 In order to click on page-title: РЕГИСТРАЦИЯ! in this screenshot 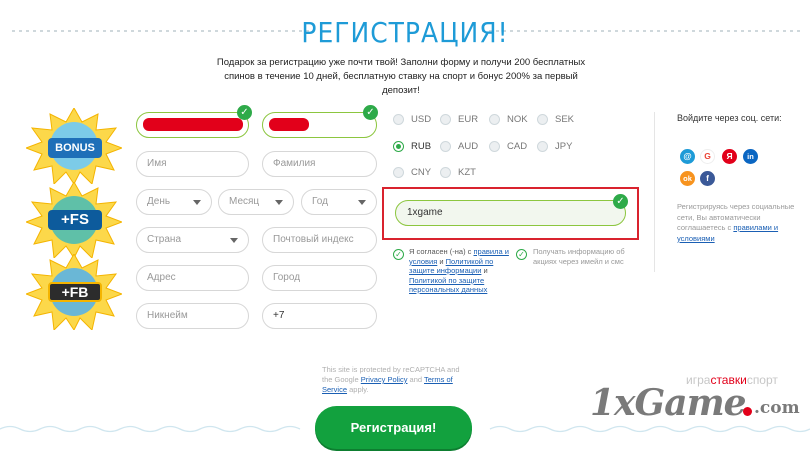, I will do `click(405, 32)`.